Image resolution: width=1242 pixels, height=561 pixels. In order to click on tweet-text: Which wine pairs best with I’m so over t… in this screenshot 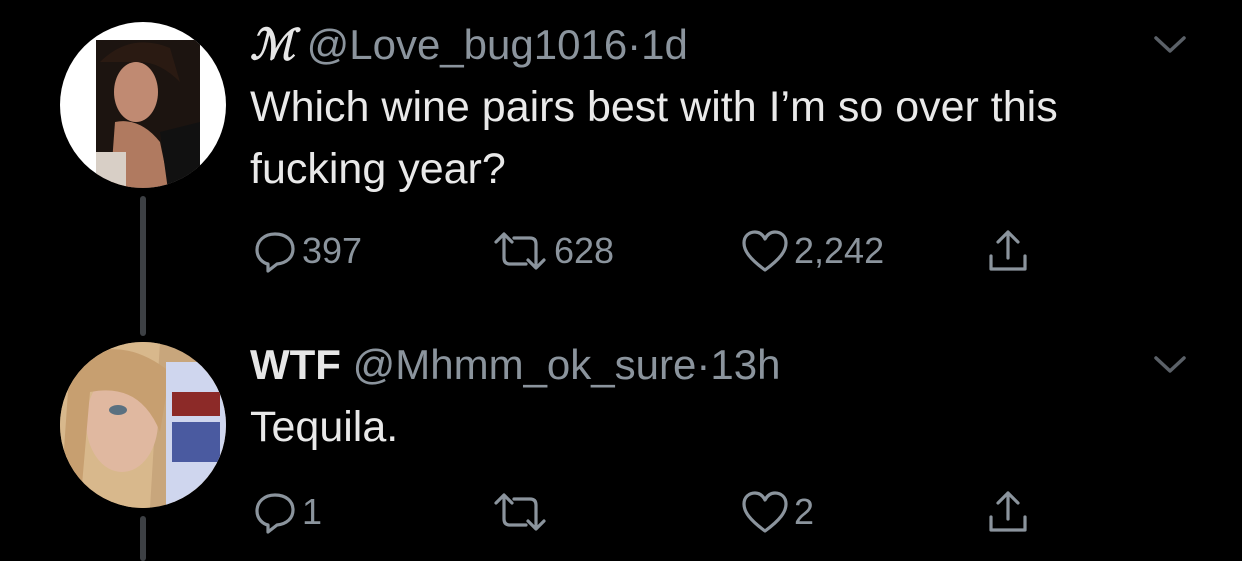, I will do `click(654, 138)`.